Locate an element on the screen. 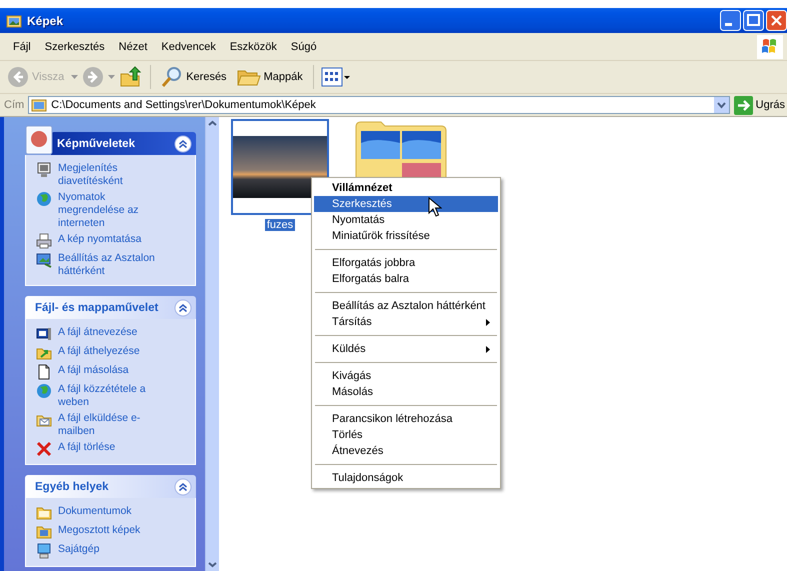 This screenshot has width=787, height=571. menu-item: Fájl is located at coordinates (22, 46).